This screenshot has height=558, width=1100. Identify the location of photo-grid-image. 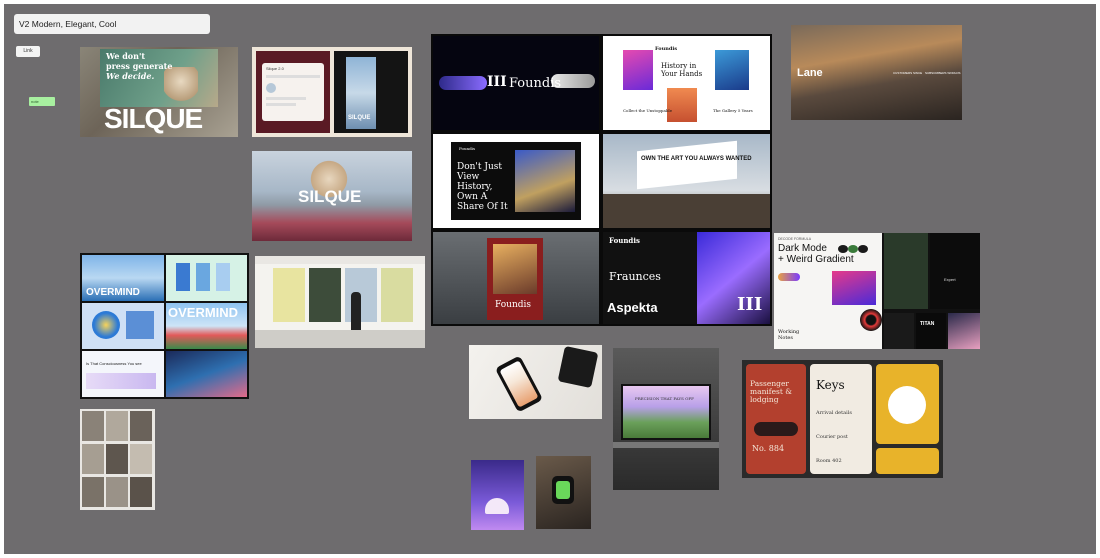
(117, 459).